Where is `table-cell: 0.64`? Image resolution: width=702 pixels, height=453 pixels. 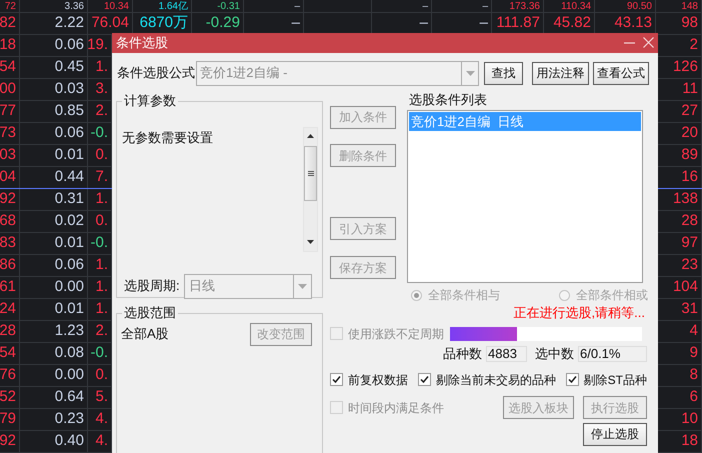 table-cell: 0.64 is located at coordinates (54, 397).